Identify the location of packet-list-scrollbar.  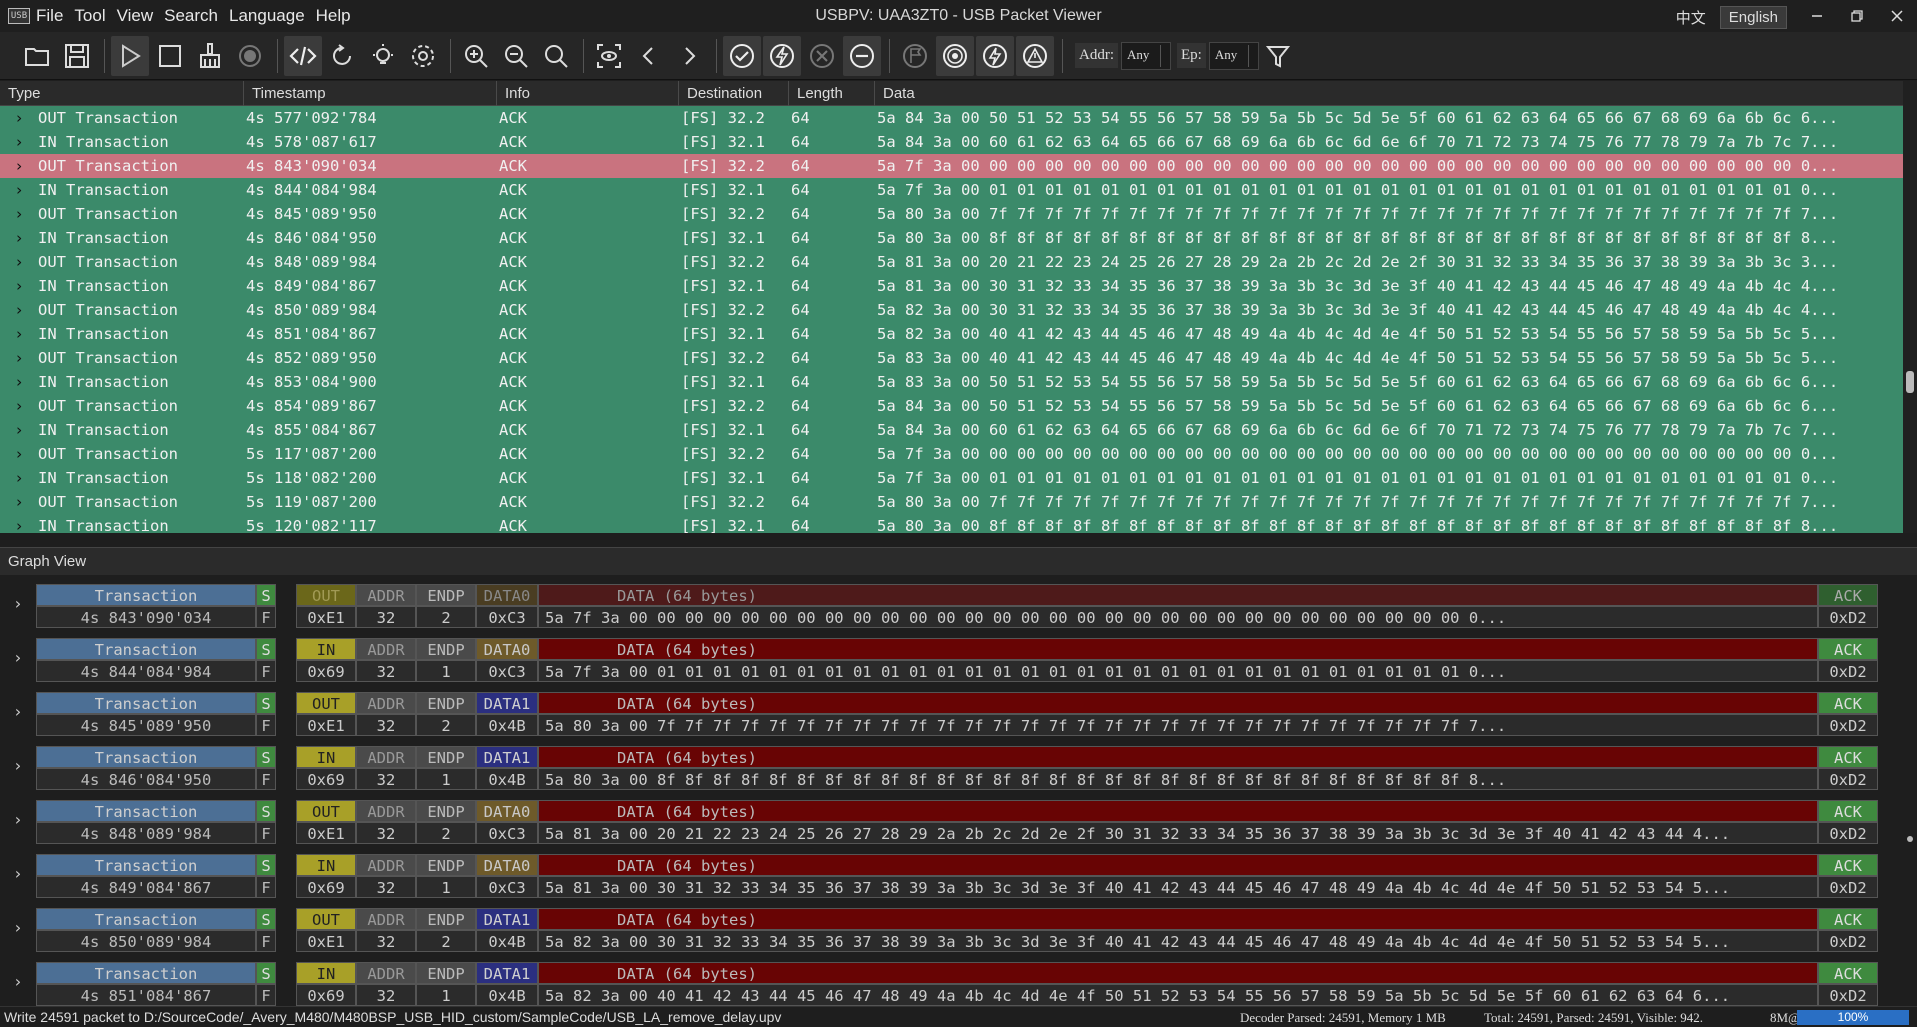
(1910, 307).